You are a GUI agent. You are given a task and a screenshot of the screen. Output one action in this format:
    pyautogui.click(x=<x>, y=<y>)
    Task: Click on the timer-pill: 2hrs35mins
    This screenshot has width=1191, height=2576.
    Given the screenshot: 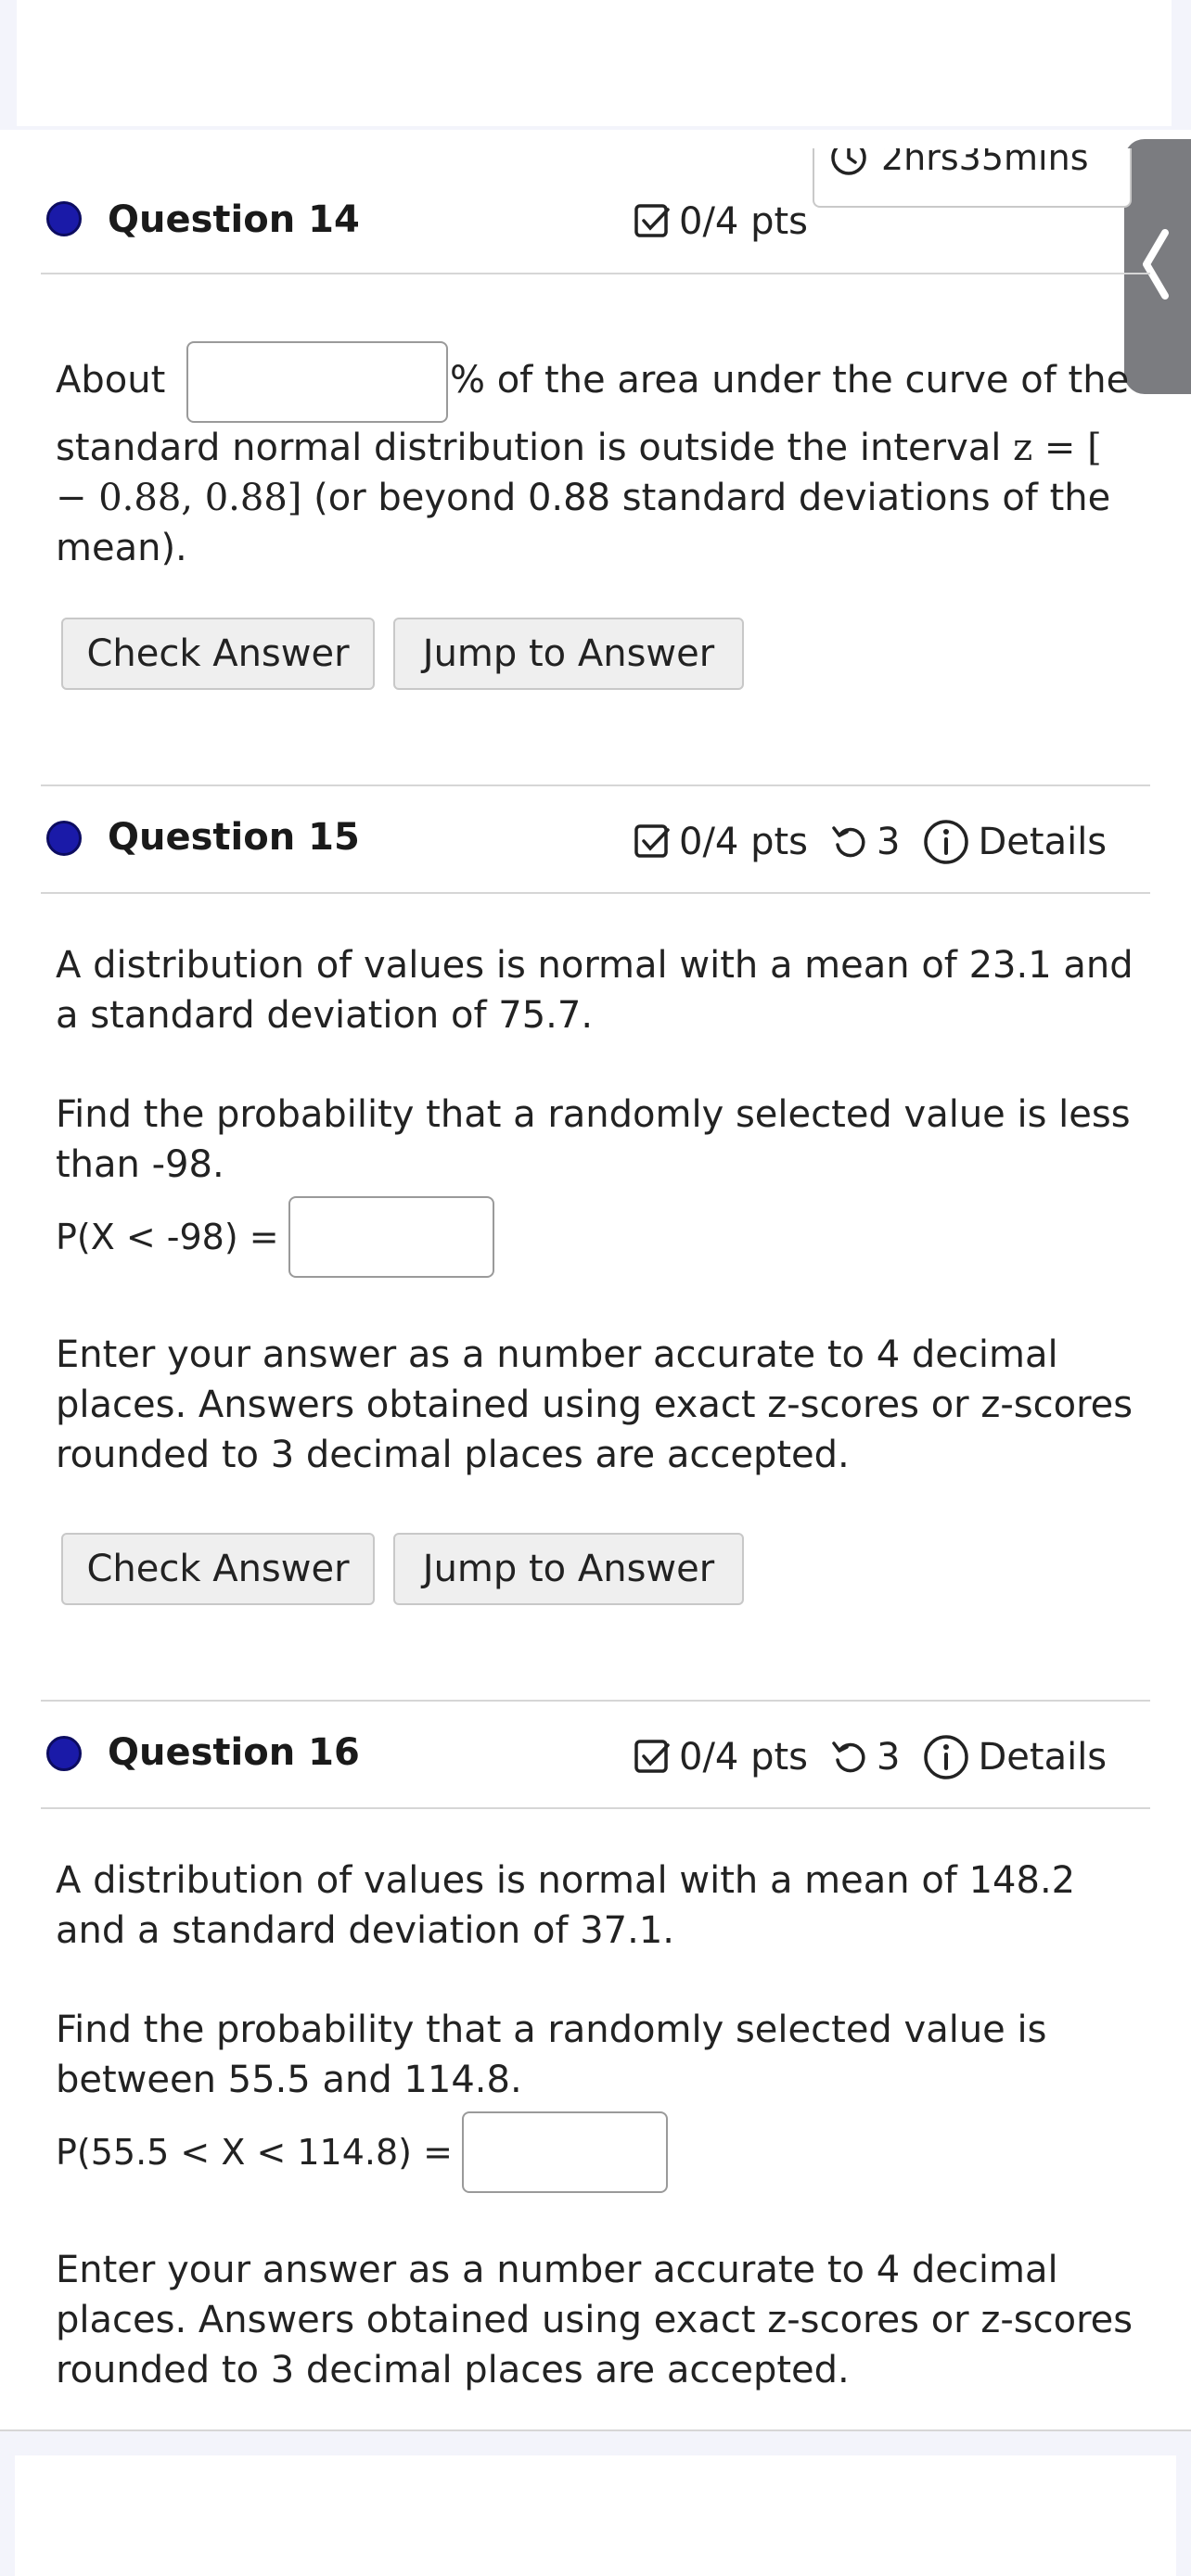 What is the action you would take?
    pyautogui.click(x=973, y=178)
    